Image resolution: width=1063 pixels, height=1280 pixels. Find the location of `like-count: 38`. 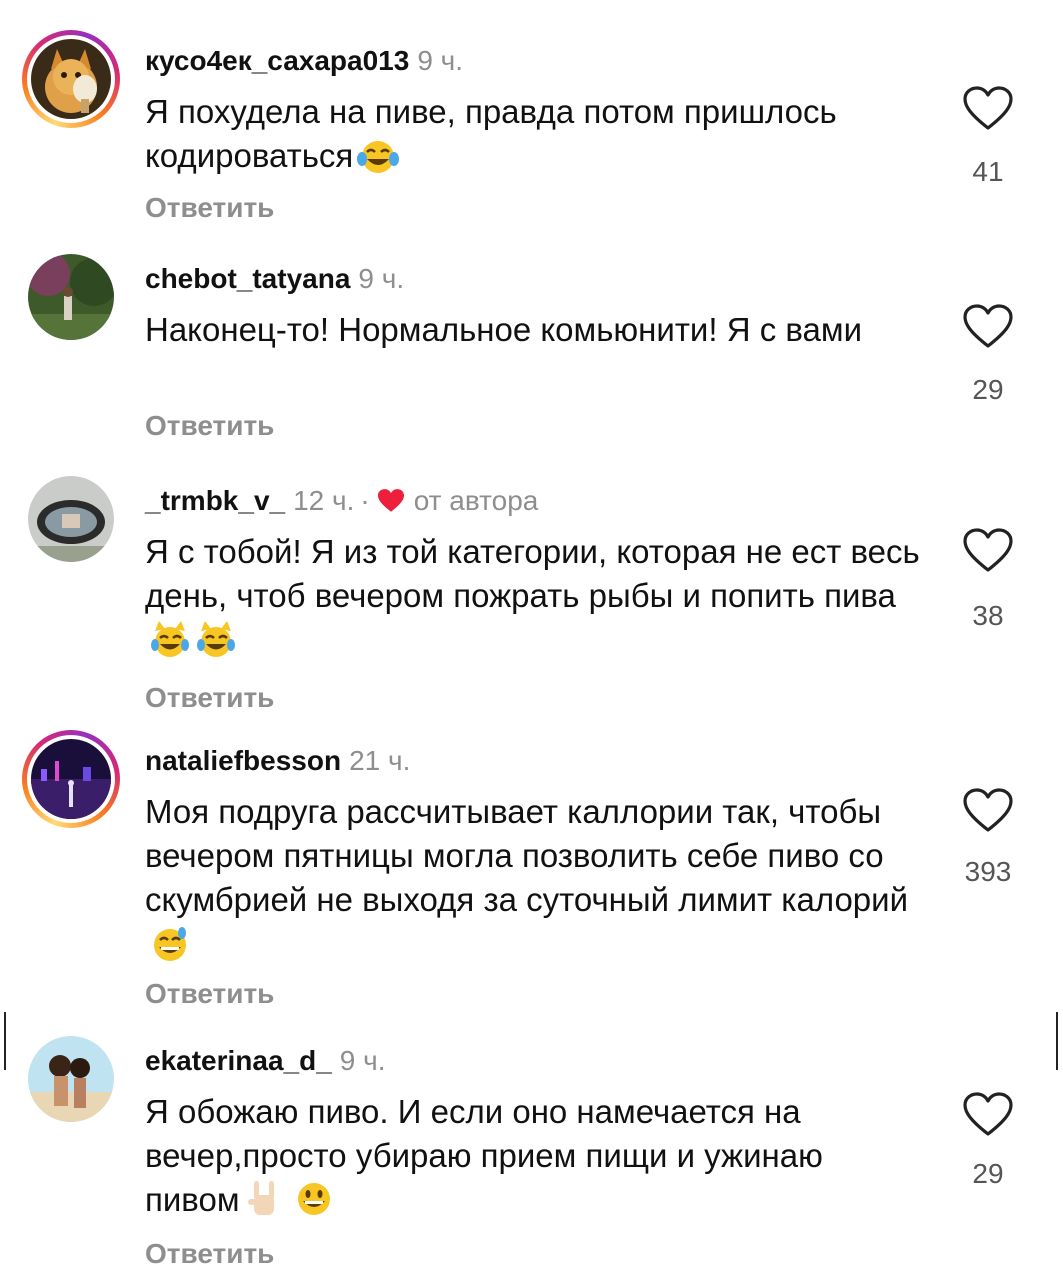

like-count: 38 is located at coordinates (988, 615).